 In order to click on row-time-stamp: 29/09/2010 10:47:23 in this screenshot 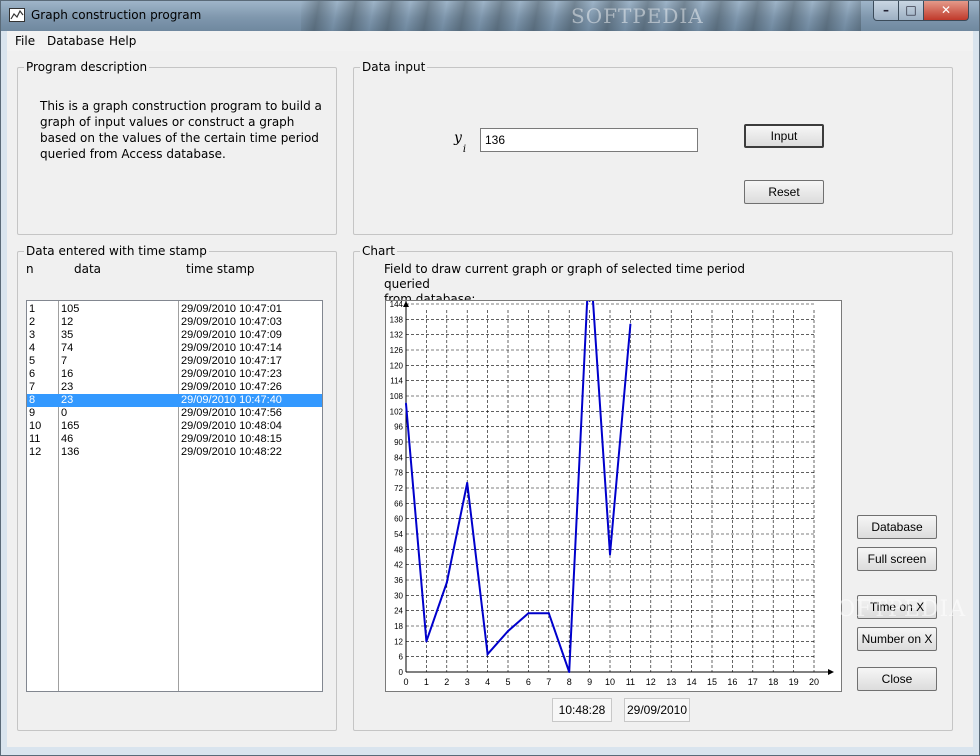, I will do `click(231, 374)`.